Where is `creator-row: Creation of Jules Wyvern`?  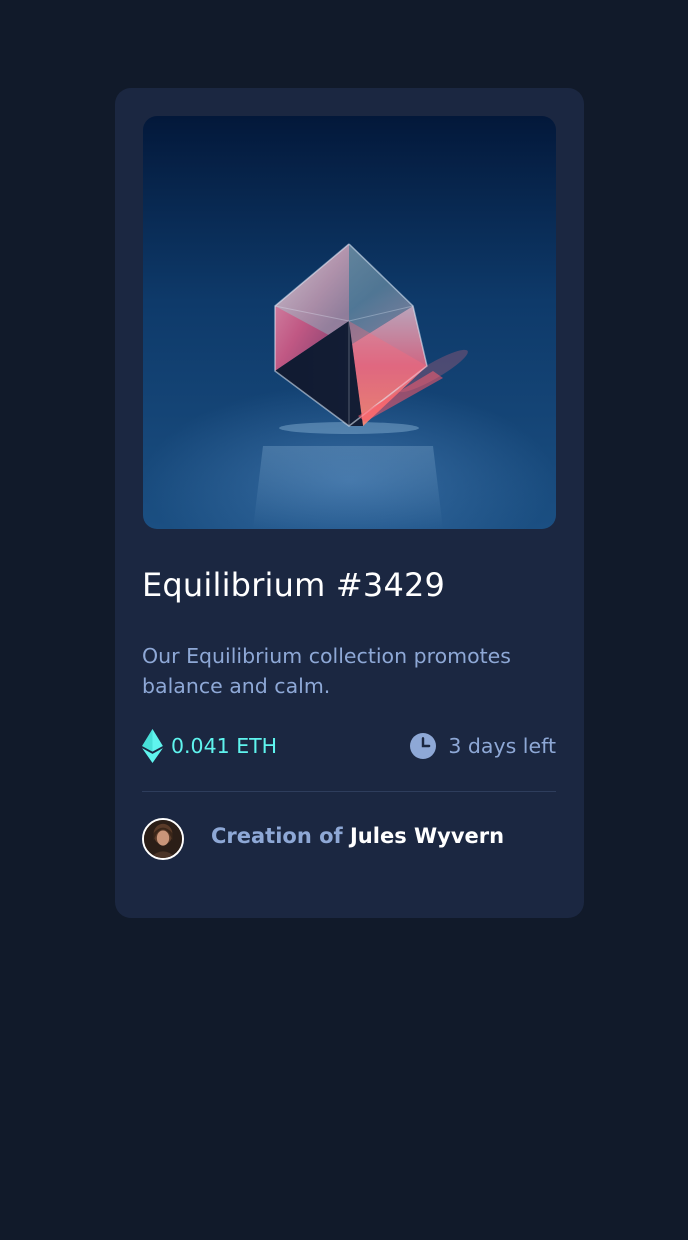 creator-row: Creation of Jules Wyvern is located at coordinates (349, 840).